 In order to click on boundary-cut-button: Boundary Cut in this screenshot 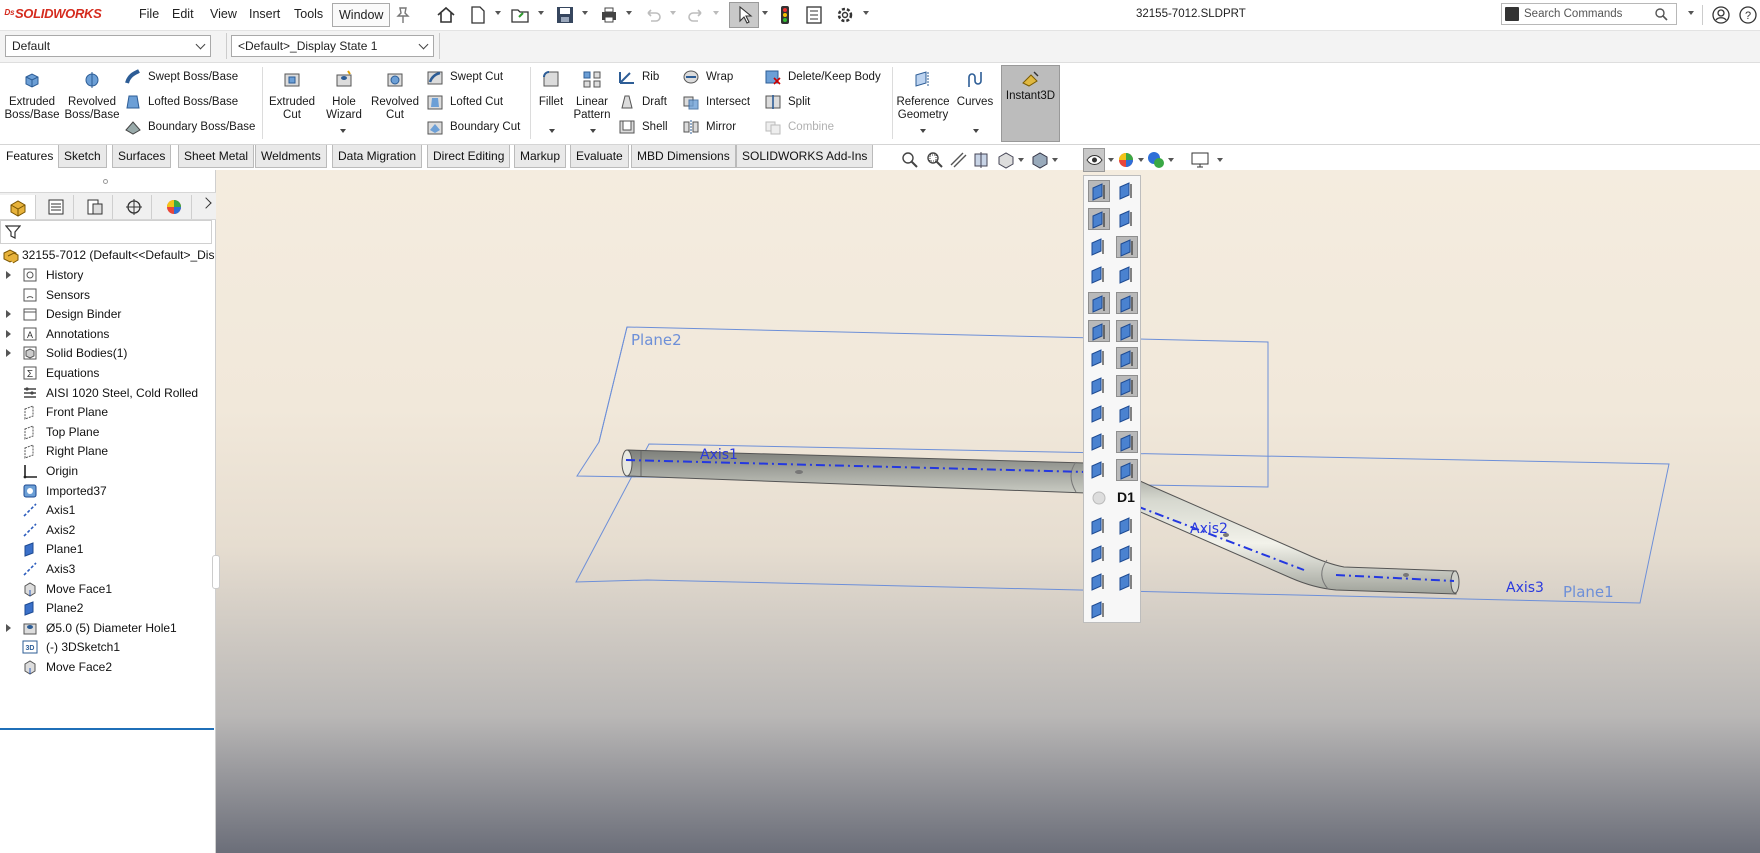, I will do `click(473, 127)`.